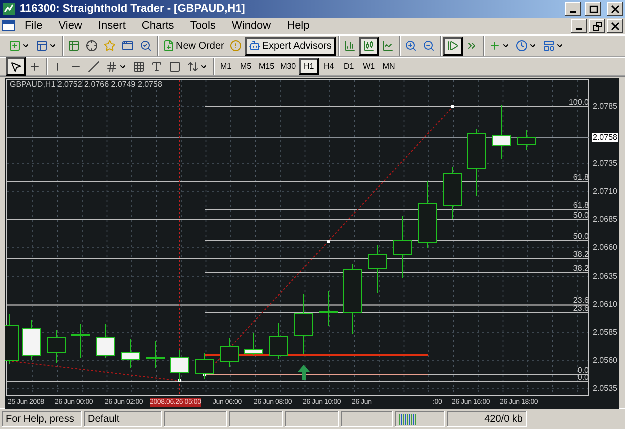 The width and height of the screenshot is (625, 429). What do you see at coordinates (74, 46) in the screenshot?
I see `table-icon` at bounding box center [74, 46].